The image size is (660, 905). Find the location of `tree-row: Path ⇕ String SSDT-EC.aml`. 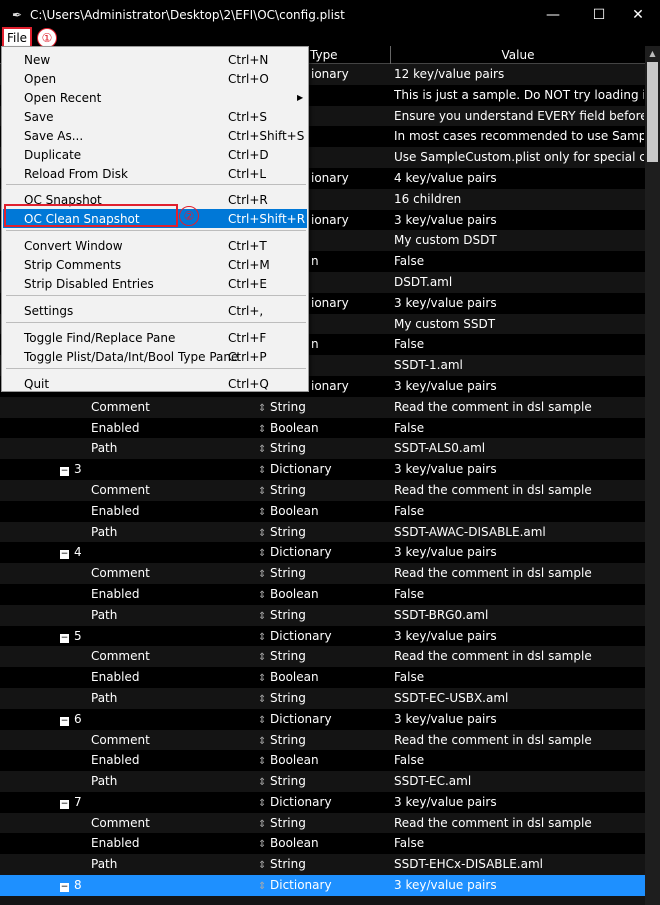

tree-row: Path ⇕ String SSDT-EC.aml is located at coordinates (322, 781).